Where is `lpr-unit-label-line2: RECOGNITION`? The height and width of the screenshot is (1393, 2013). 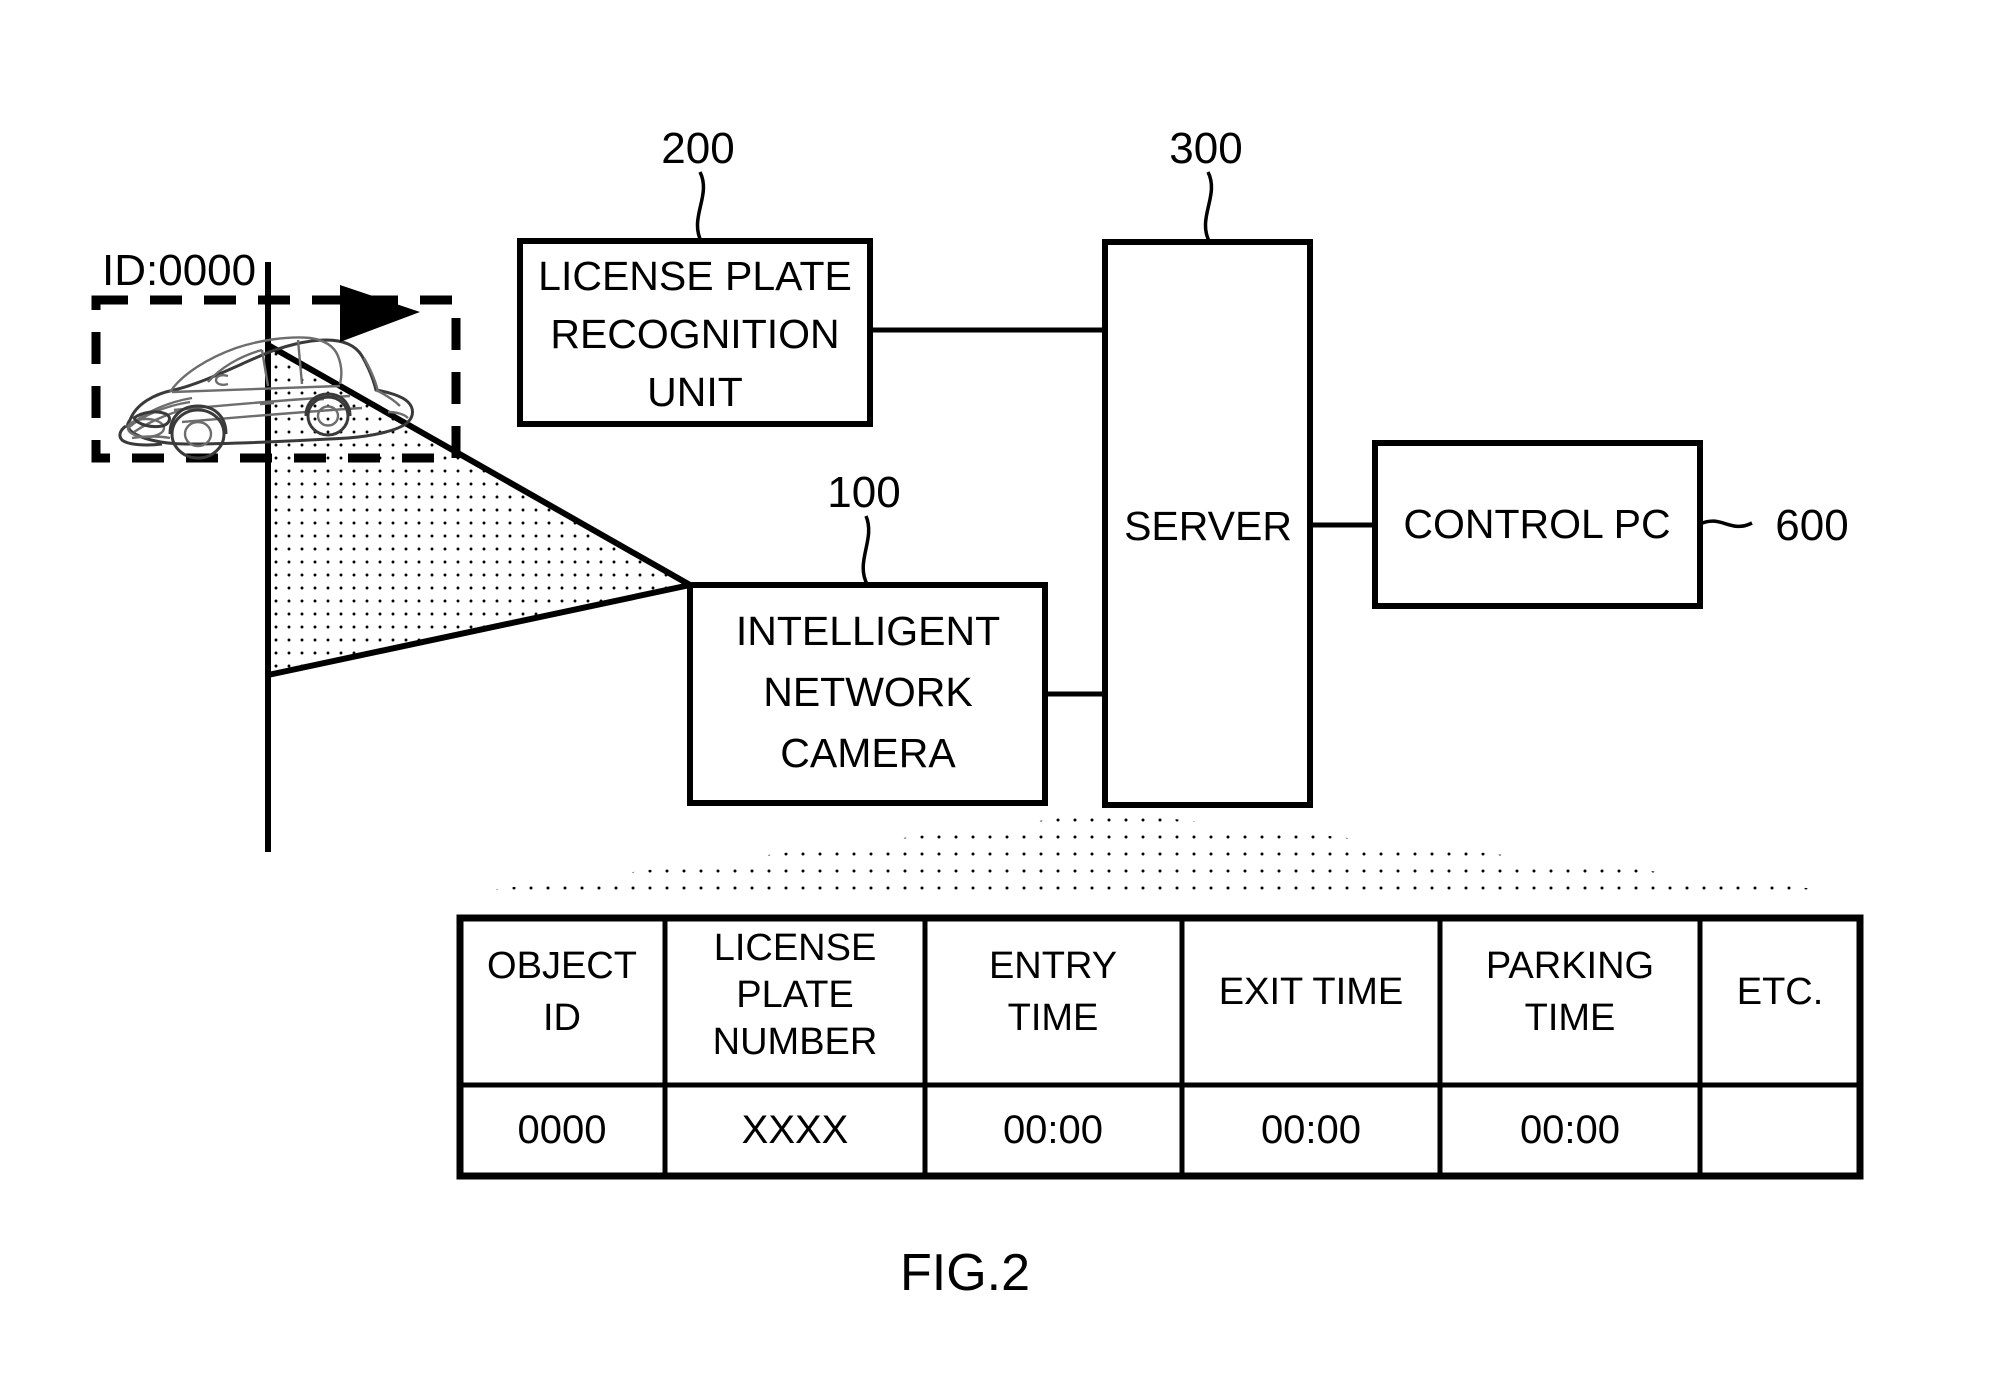
lpr-unit-label-line2: RECOGNITION is located at coordinates (694, 334).